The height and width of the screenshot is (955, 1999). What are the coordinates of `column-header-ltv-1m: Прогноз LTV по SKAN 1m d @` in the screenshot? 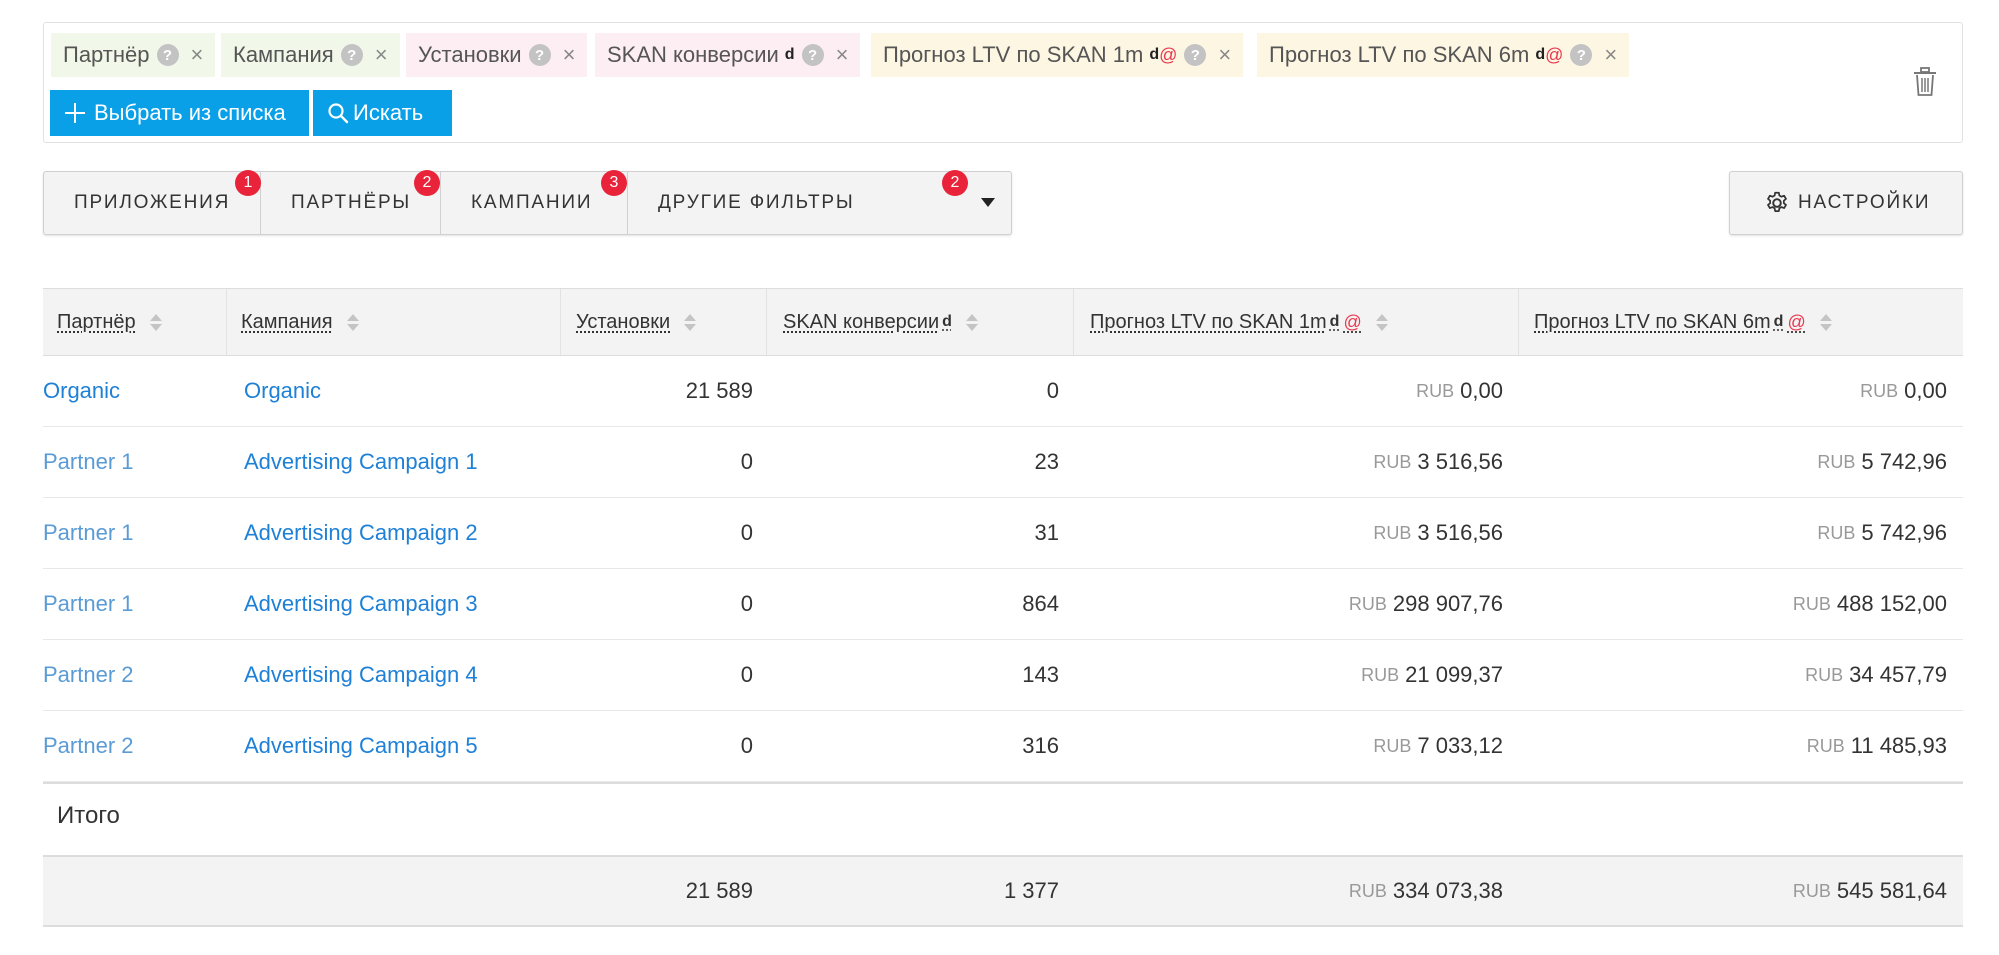 It's located at (1239, 322).